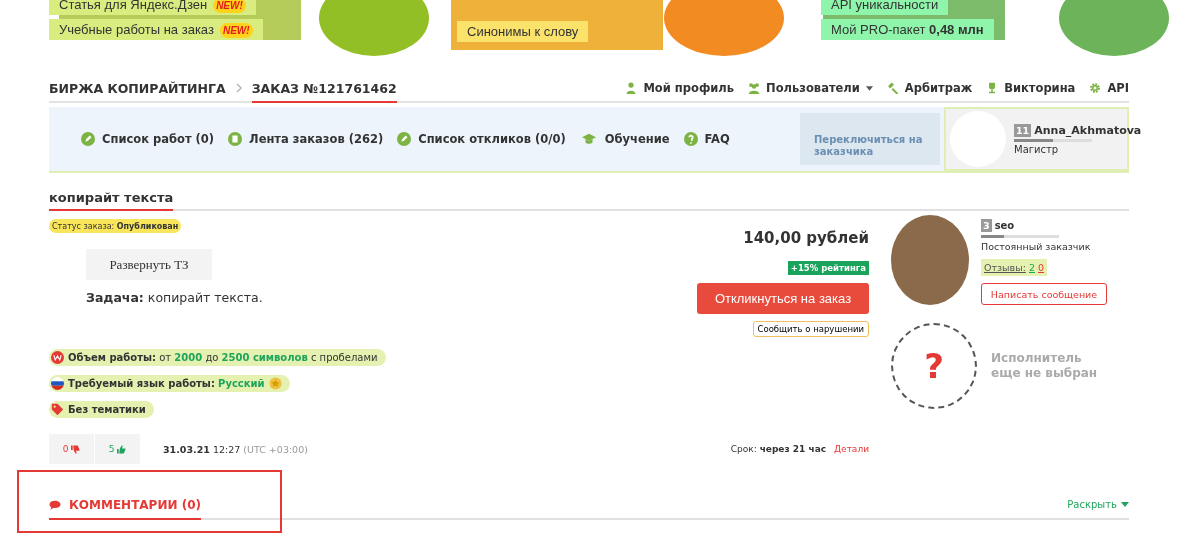 Image resolution: width=1200 pixels, height=551 pixels. I want to click on report-button: Сообщить о нарушении, so click(810, 329).